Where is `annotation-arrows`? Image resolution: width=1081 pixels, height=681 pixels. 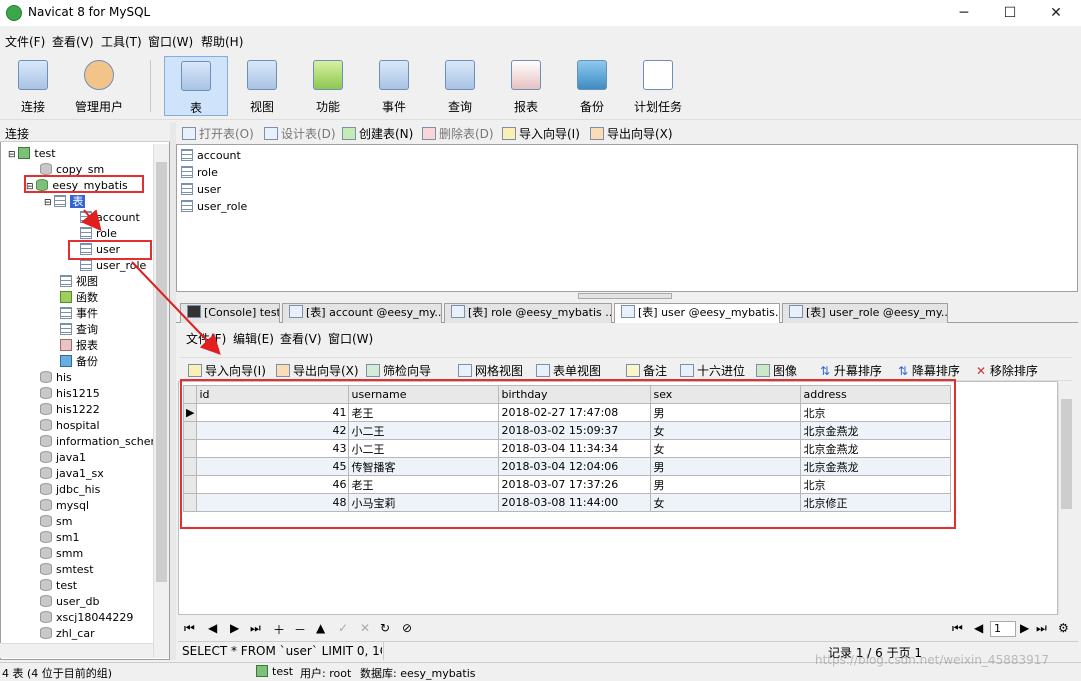
annotation-arrows is located at coordinates (151, 282).